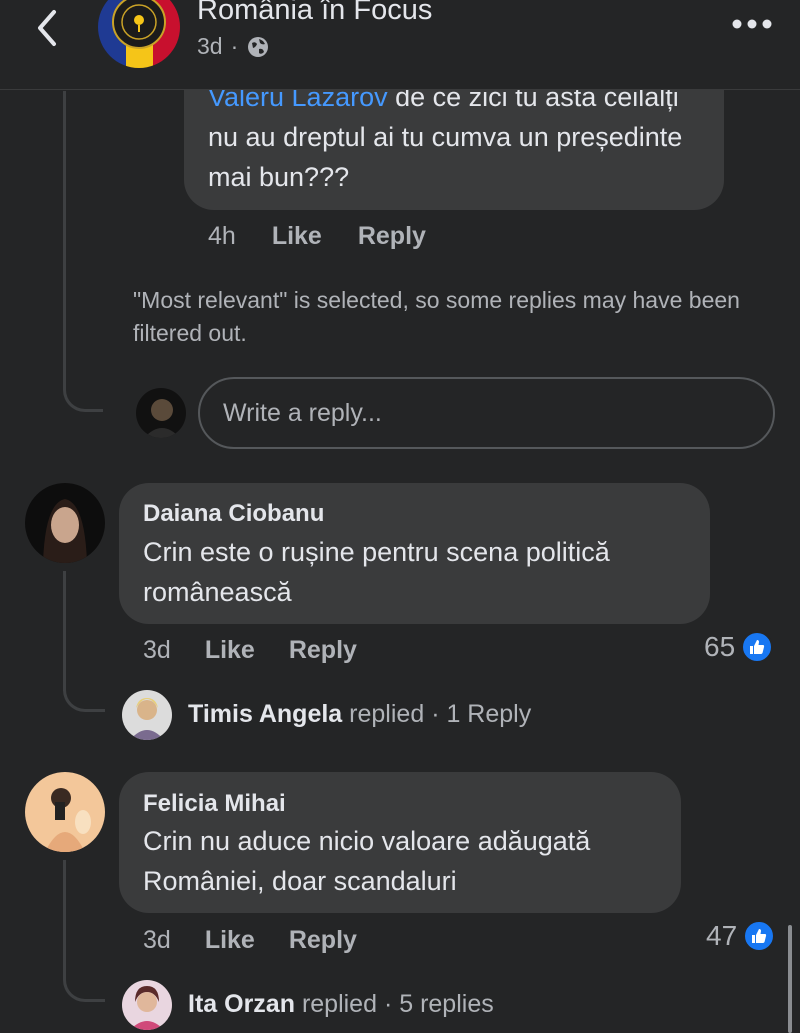  I want to click on comment-author: Felicia Mihai, so click(214, 804).